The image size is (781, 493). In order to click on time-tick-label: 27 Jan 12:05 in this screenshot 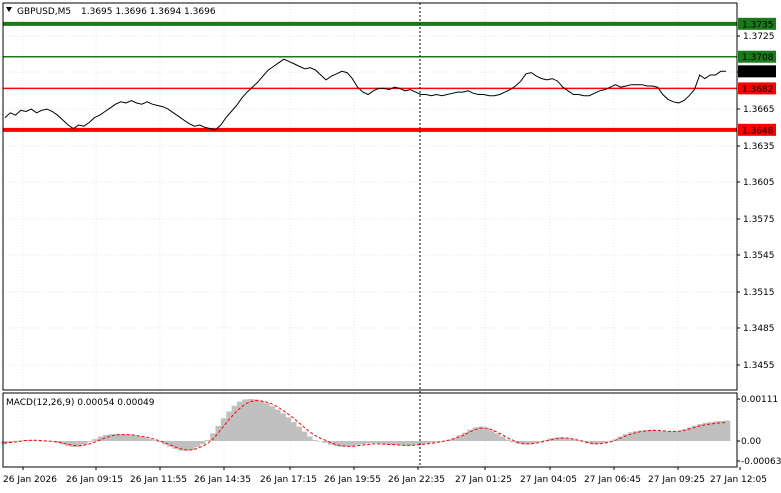, I will do `click(738, 480)`.